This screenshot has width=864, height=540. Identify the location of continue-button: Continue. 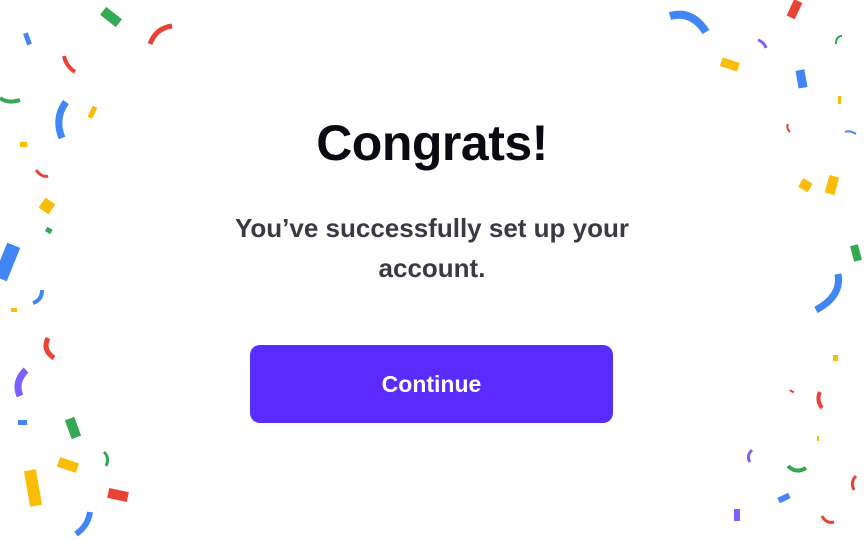
(431, 384).